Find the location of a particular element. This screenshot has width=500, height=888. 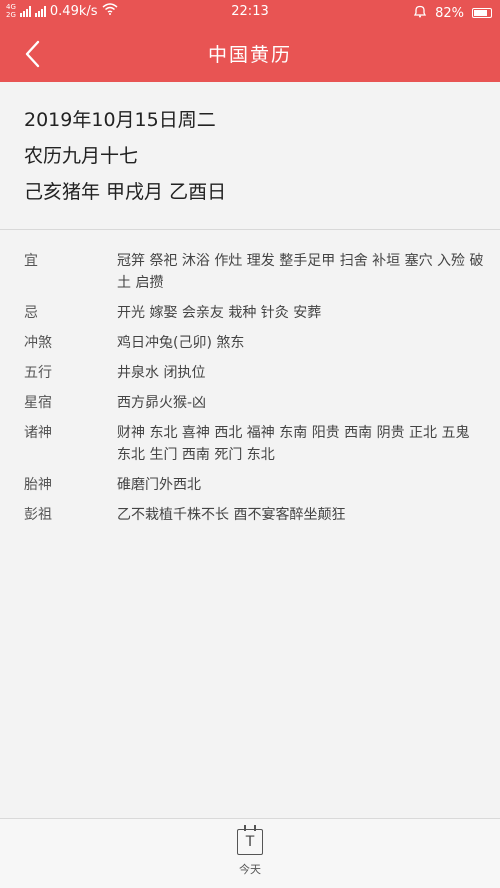

today-button: T 今天 is located at coordinates (250, 855).